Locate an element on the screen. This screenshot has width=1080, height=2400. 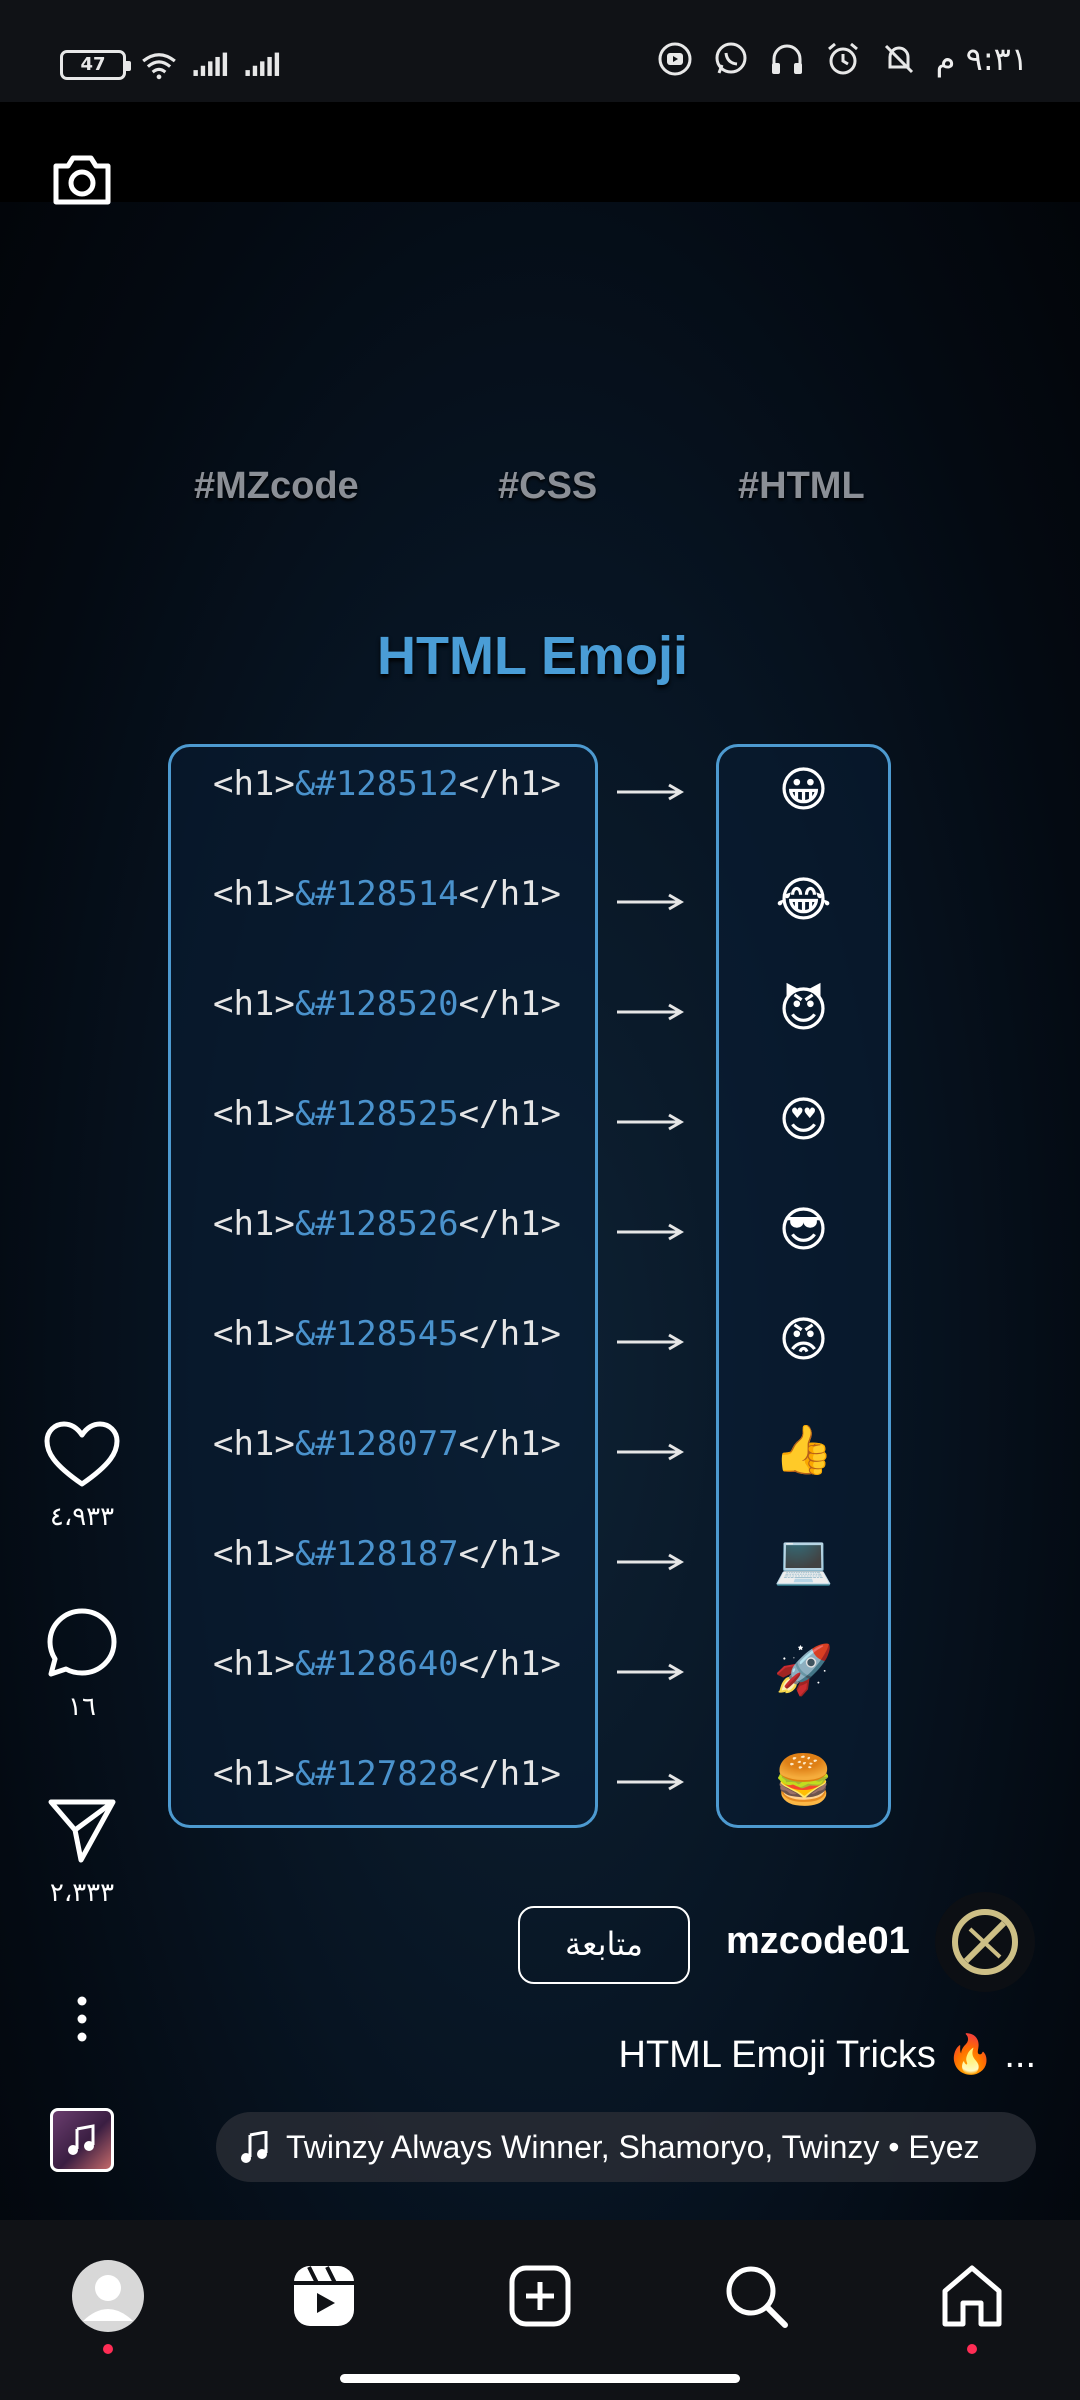
emoji-result: 👍 is located at coordinates (803, 1450).